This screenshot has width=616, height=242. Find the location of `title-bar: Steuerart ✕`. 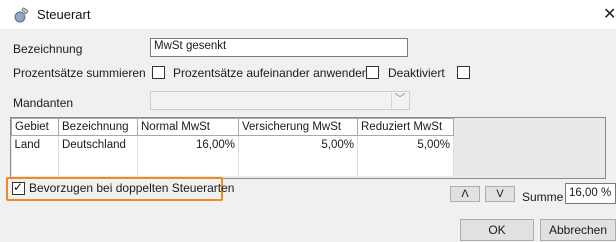

title-bar: Steuerart ✕ is located at coordinates (308, 15).